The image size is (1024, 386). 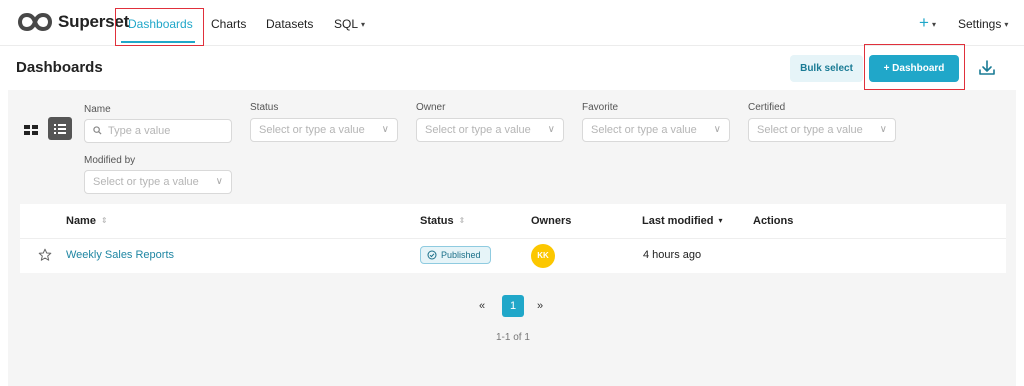 What do you see at coordinates (914, 67) in the screenshot?
I see `highlight-box-add-dashboard` at bounding box center [914, 67].